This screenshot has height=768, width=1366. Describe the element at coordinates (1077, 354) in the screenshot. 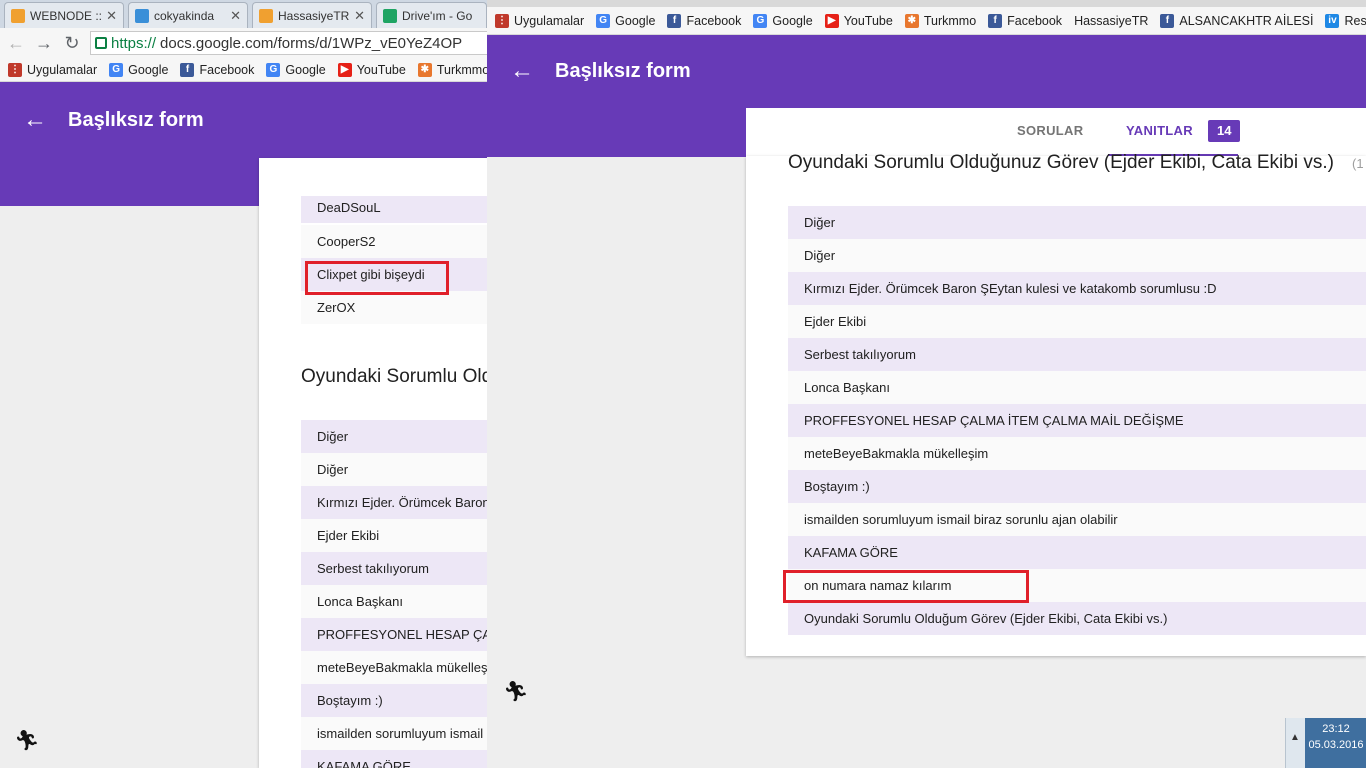

I see `list-item: Serbest takılıyorum` at that location.